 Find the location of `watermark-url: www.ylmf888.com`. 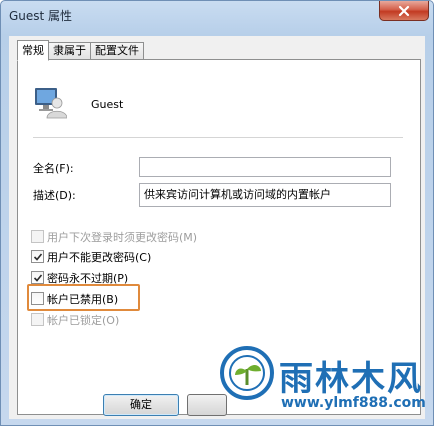

watermark-url: www.ylmf888.com is located at coordinates (353, 403).